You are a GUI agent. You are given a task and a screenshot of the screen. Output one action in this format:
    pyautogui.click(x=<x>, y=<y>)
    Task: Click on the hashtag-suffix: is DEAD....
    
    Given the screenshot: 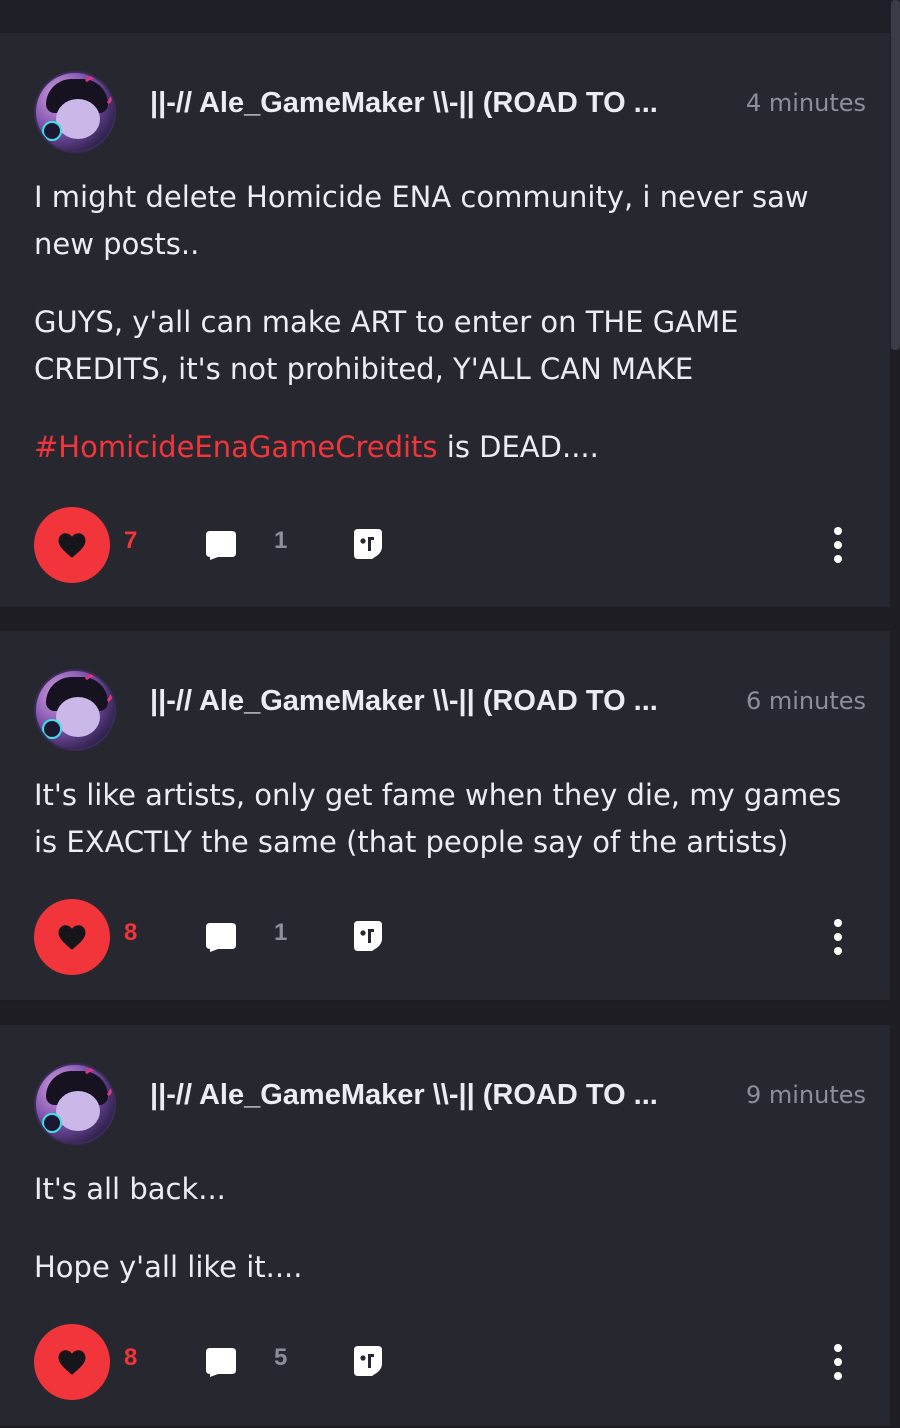 What is the action you would take?
    pyautogui.click(x=518, y=447)
    